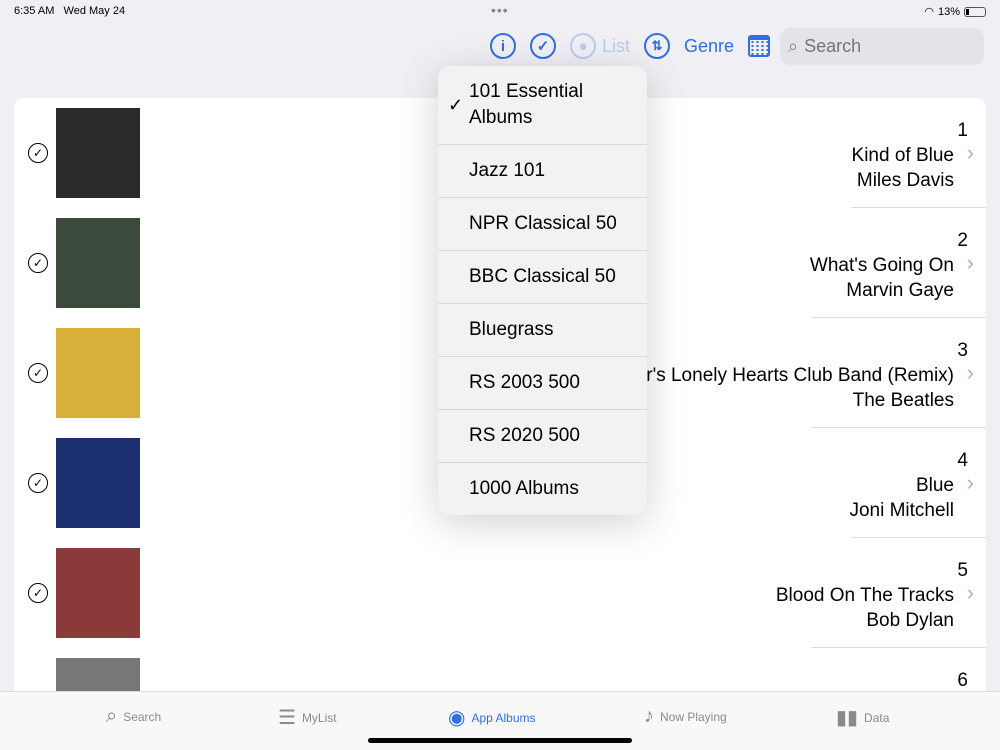 The height and width of the screenshot is (750, 1000). I want to click on battery-icon, so click(975, 11).